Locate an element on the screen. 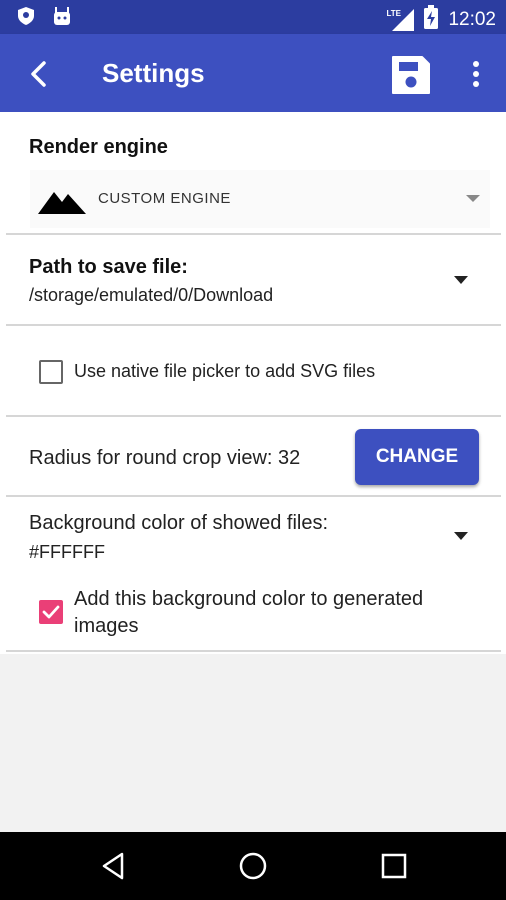 The width and height of the screenshot is (506, 900). save-path-value: /storage/emulated/0/Download is located at coordinates (151, 295).